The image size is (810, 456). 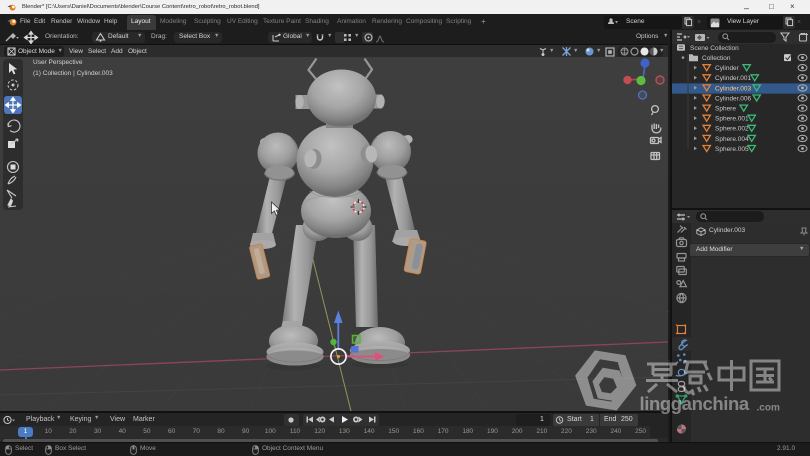 I want to click on svg-text: Sphere.005, so click(x=732, y=149).